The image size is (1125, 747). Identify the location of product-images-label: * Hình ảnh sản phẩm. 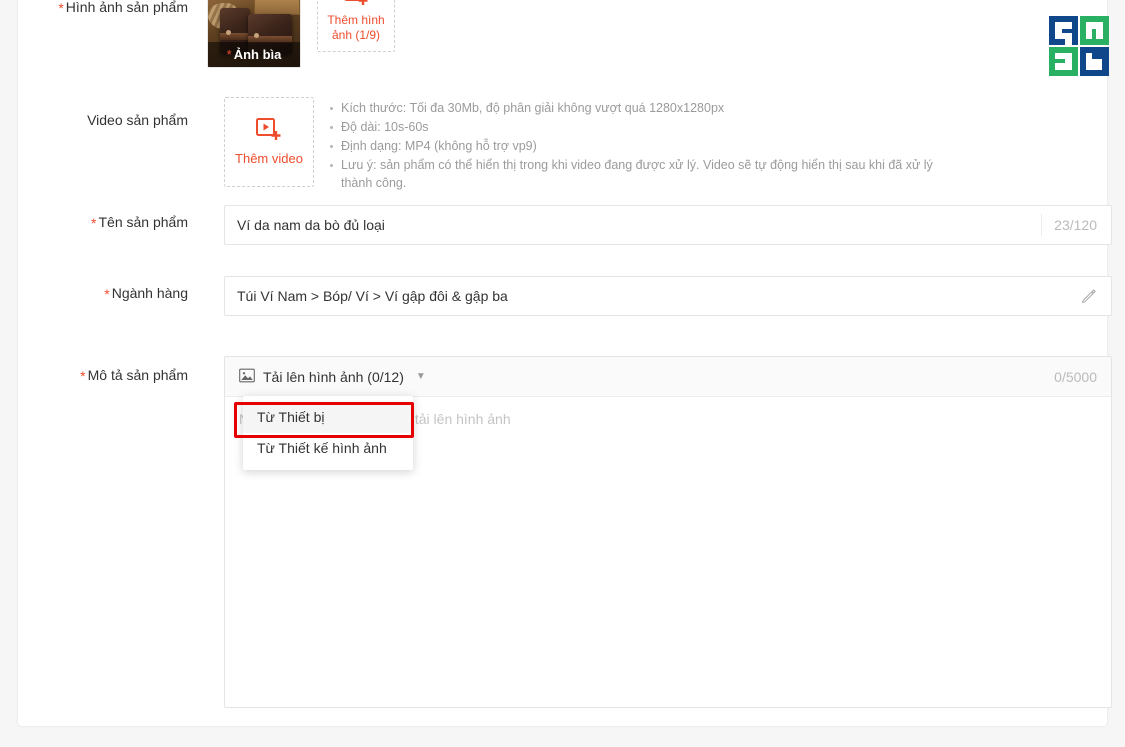
(103, 8).